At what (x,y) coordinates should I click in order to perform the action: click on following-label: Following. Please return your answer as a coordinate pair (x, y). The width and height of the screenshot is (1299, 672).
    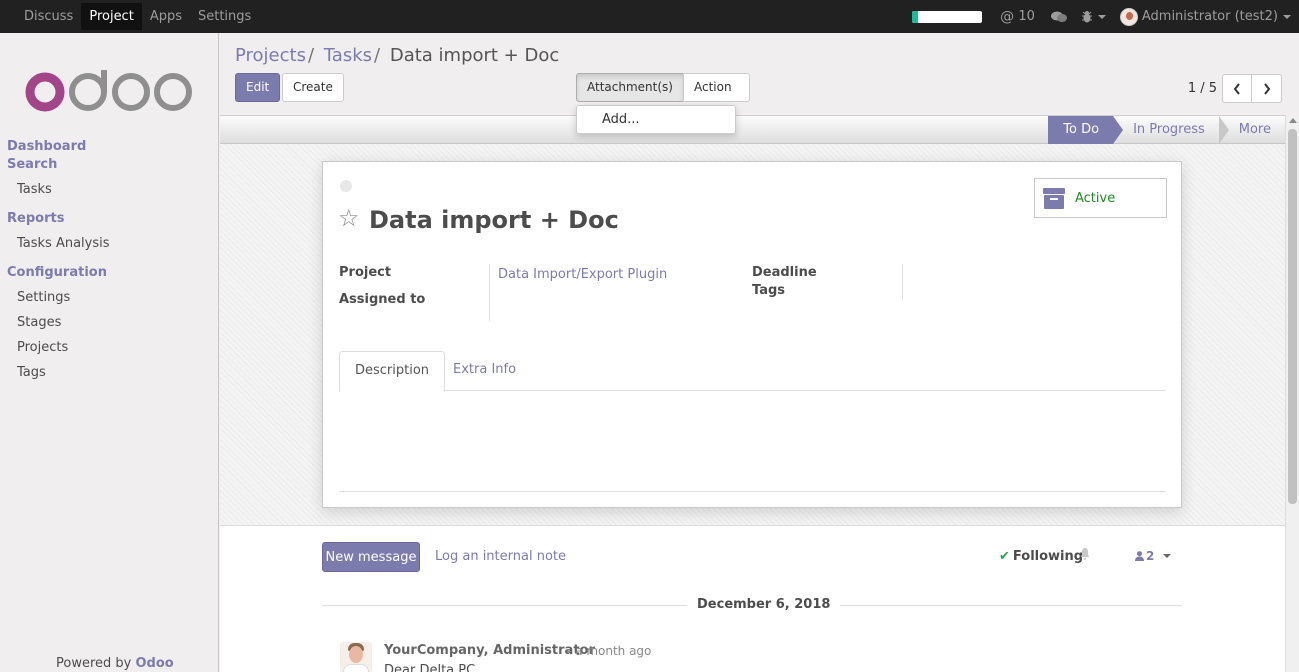
    Looking at the image, I should click on (1048, 556).